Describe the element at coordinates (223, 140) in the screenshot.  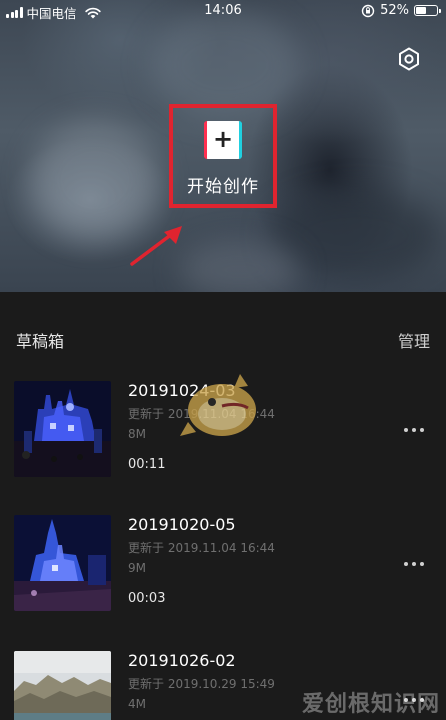
I see `plus-icon: +` at that location.